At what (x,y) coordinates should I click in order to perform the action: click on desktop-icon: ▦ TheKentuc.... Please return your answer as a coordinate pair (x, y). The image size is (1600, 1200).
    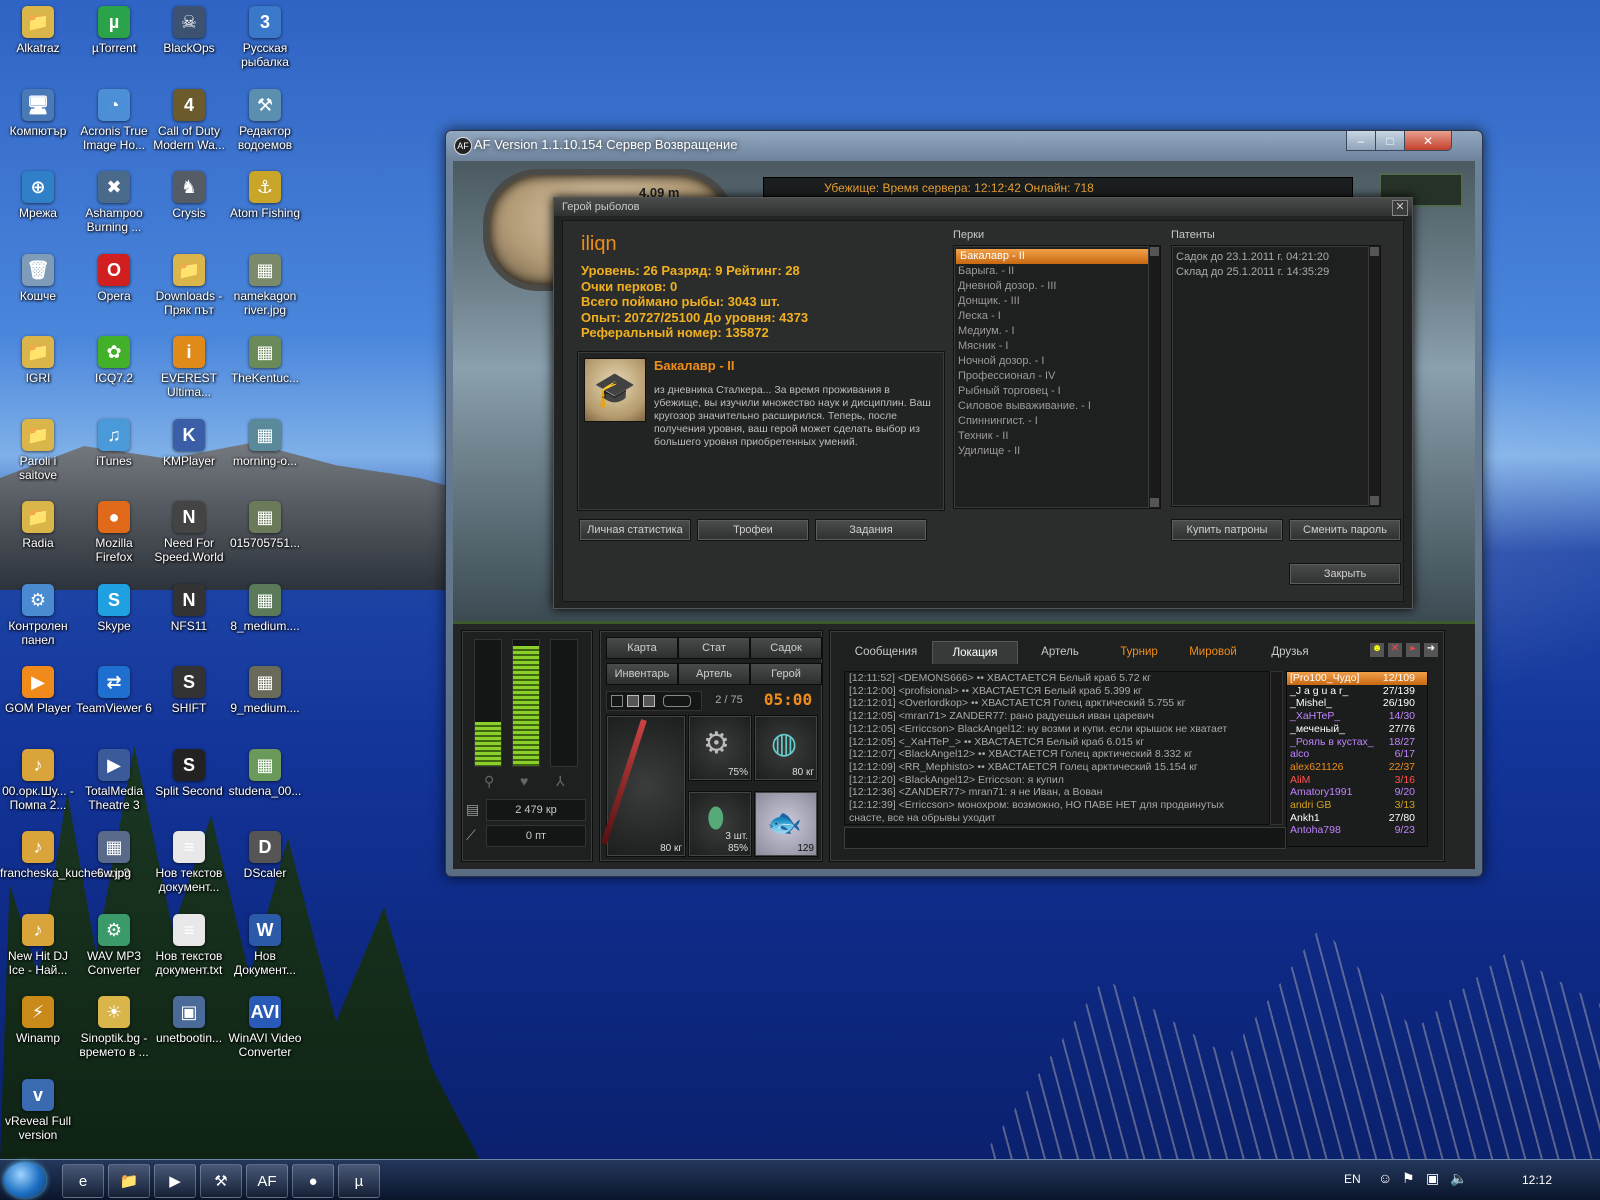
    Looking at the image, I should click on (265, 360).